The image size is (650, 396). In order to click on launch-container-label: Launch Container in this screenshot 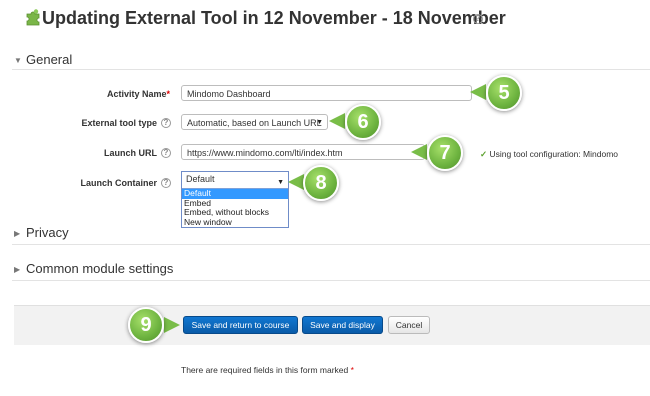, I will do `click(118, 183)`.